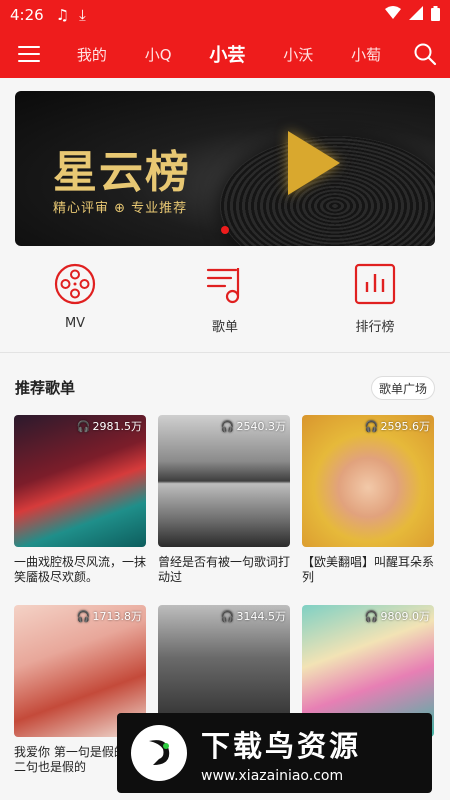  I want to click on playlist-cover: 🎧 2540.3万, so click(224, 481).